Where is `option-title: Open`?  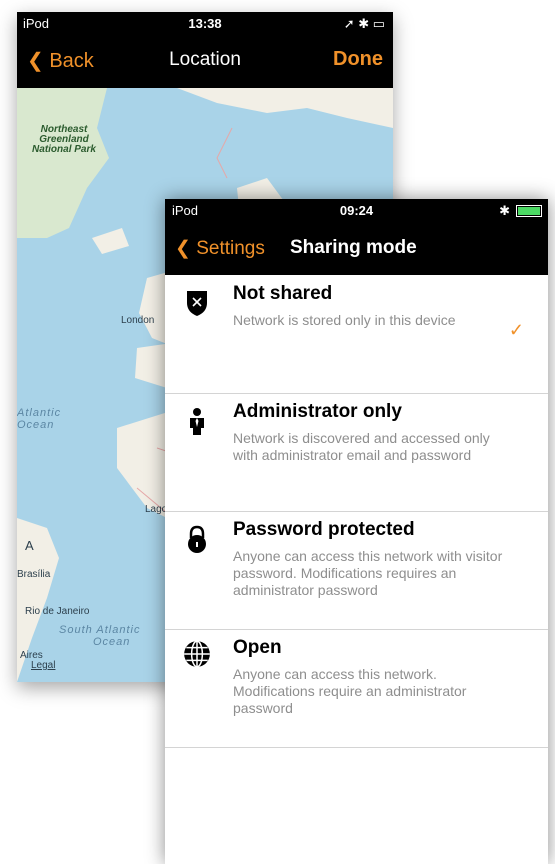 option-title: Open is located at coordinates (257, 647).